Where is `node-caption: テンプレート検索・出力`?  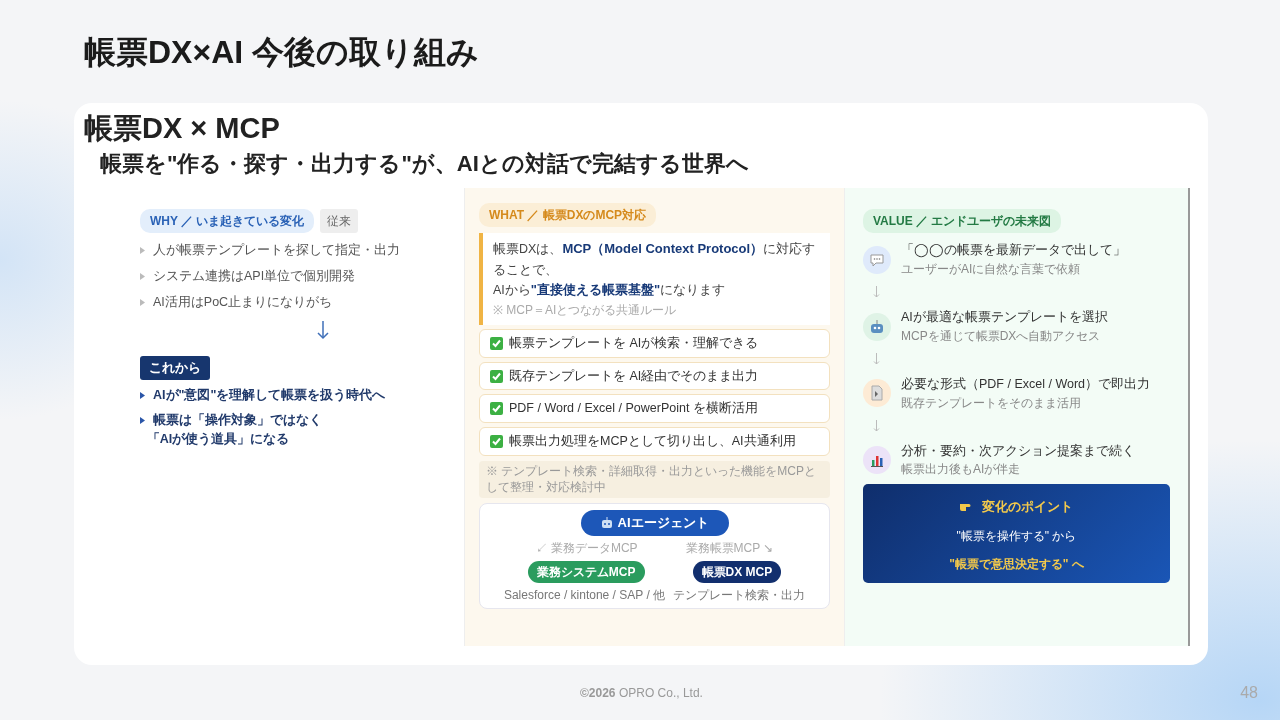
node-caption: テンプレート検索・出力 is located at coordinates (739, 595).